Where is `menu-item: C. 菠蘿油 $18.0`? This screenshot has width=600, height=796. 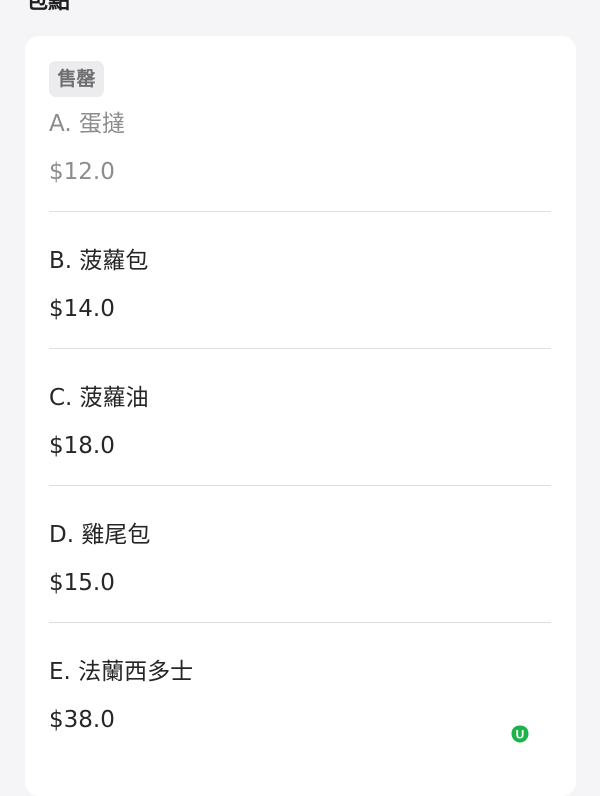 menu-item: C. 菠蘿油 $18.0 is located at coordinates (300, 417).